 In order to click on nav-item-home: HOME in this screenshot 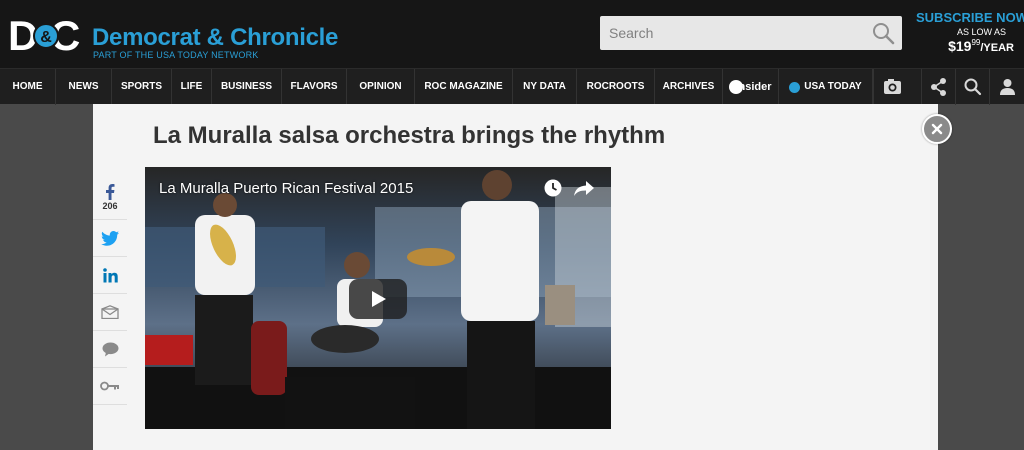, I will do `click(28, 87)`.